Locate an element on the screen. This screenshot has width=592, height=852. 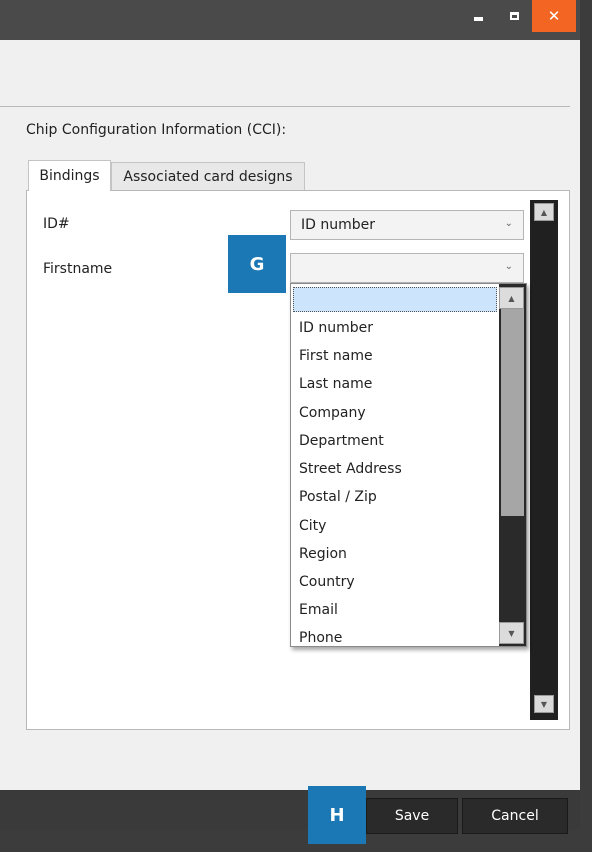
save-button: Save is located at coordinates (412, 816).